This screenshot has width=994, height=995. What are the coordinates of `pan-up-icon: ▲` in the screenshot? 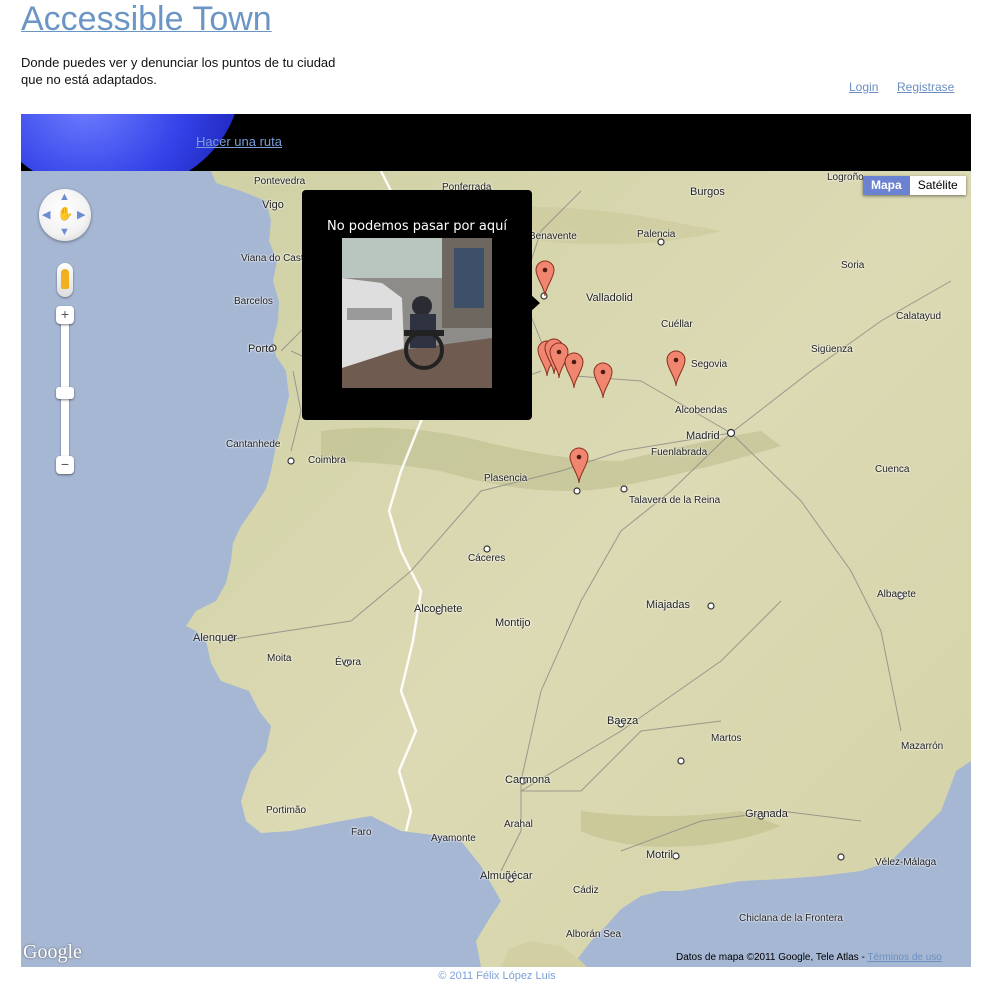 It's located at (64, 197).